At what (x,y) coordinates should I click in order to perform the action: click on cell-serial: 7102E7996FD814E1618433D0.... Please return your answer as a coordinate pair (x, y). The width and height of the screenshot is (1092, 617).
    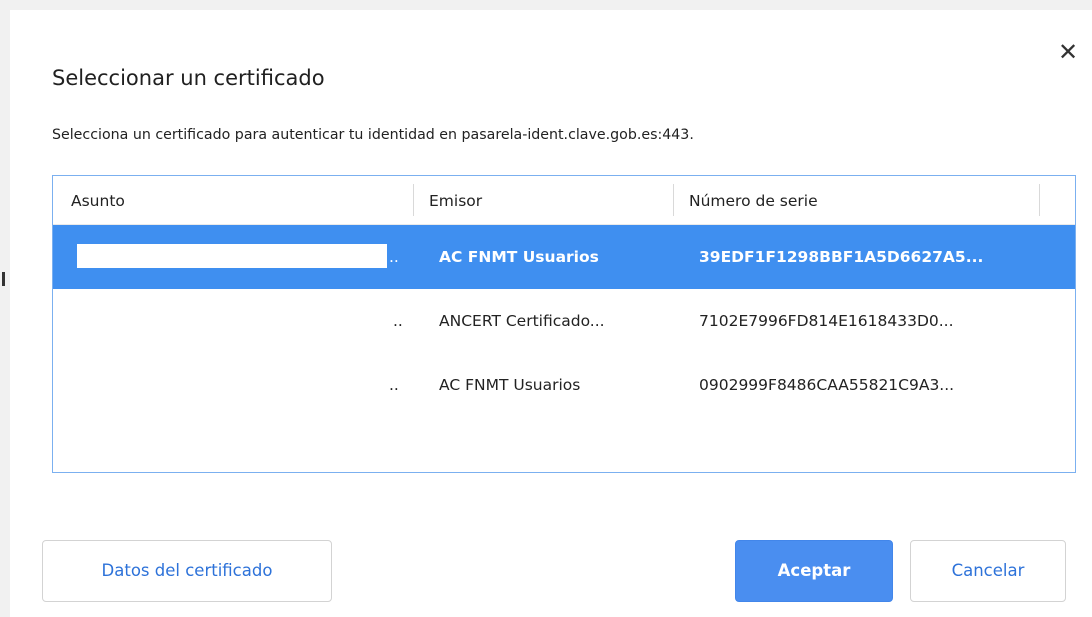
    Looking at the image, I should click on (826, 321).